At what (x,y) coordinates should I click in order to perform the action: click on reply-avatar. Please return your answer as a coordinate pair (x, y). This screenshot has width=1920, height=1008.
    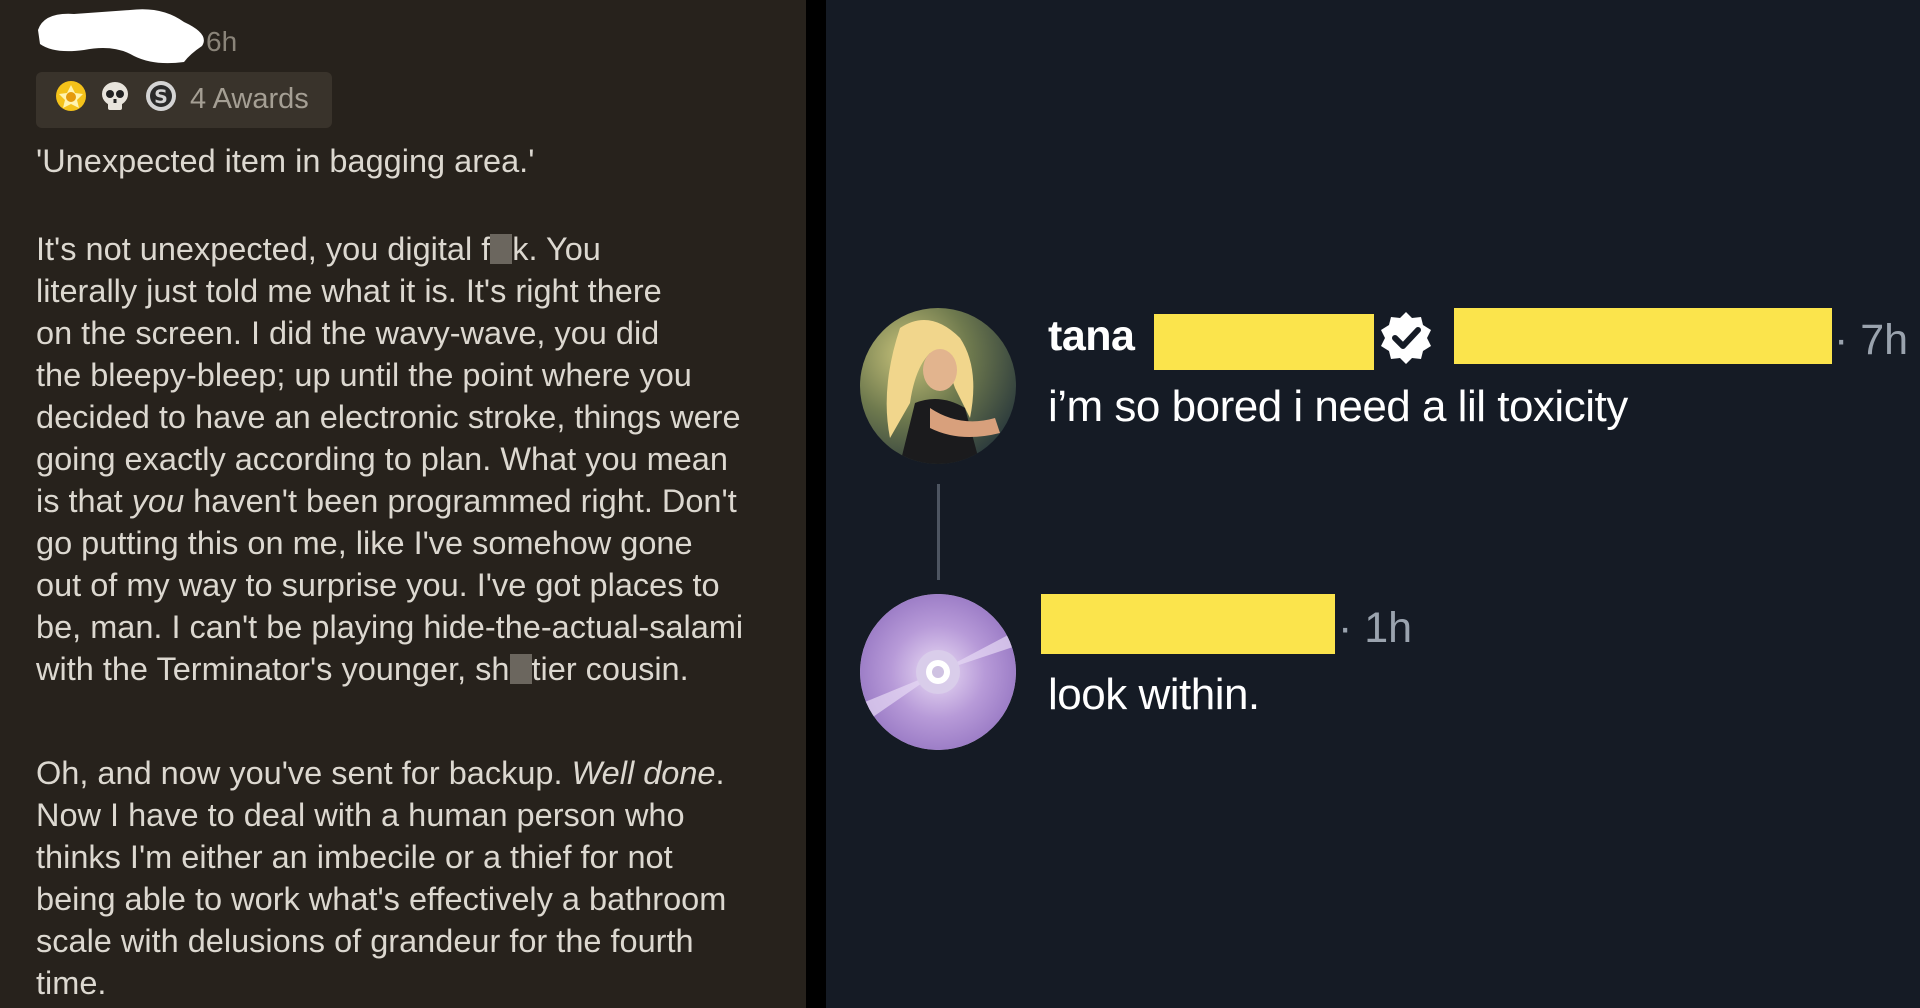
    Looking at the image, I should click on (938, 672).